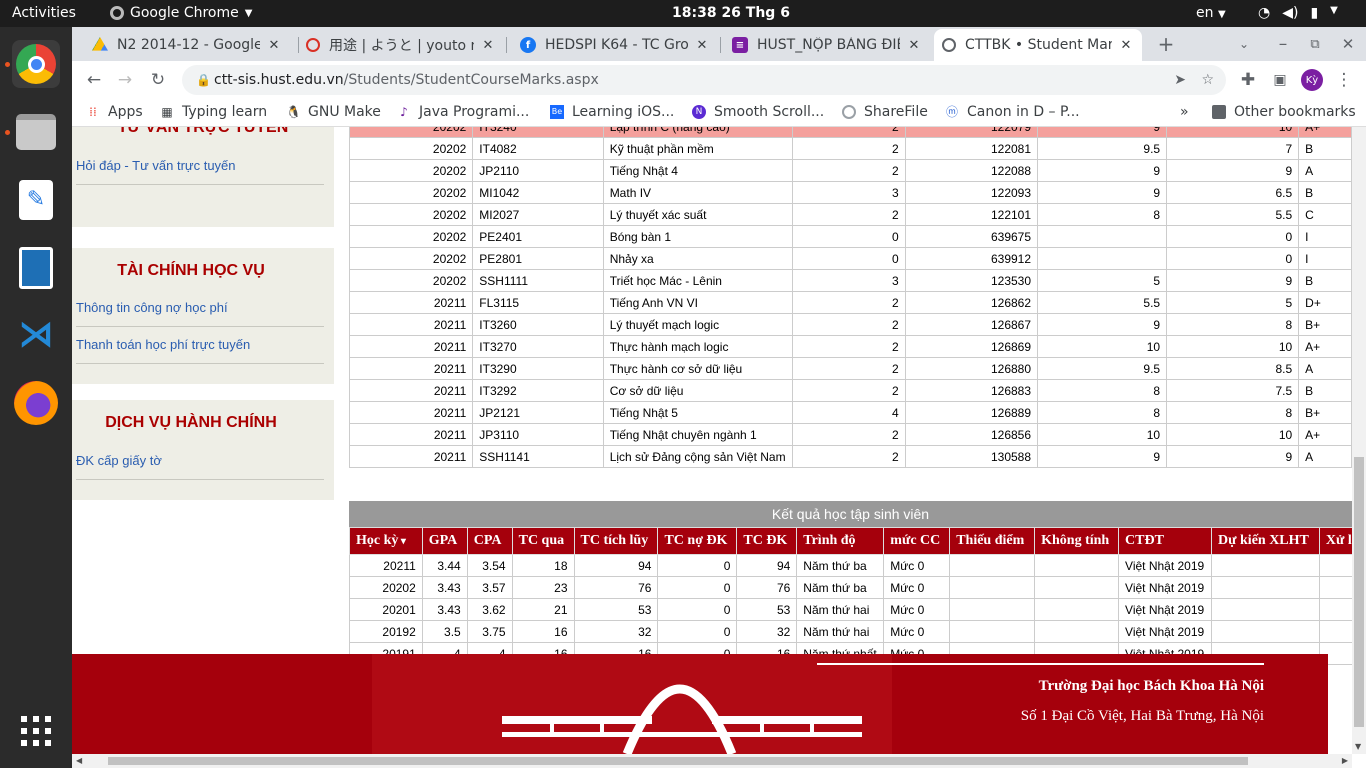 This screenshot has width=1366, height=768. Describe the element at coordinates (386, 541) in the screenshot. I see `column-header-semester: Học kỳ ▾` at that location.